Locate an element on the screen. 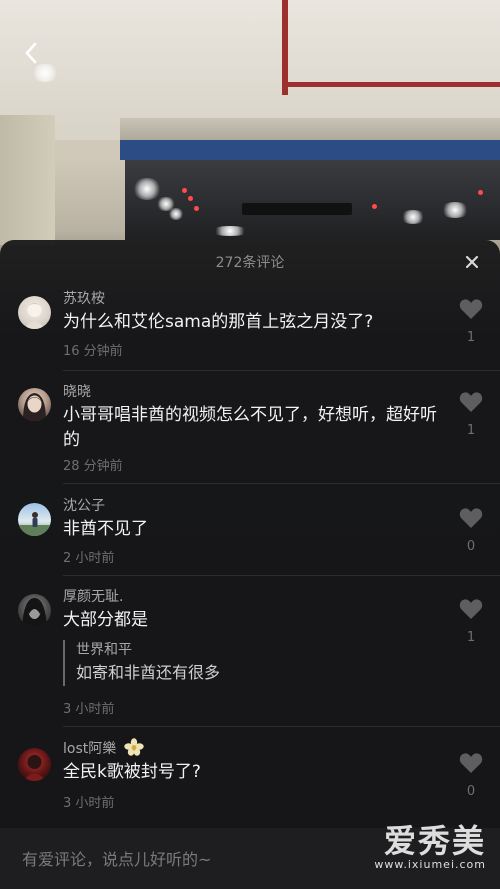 This screenshot has width=500, height=889. comment-time: 28 分钟前 is located at coordinates (93, 466).